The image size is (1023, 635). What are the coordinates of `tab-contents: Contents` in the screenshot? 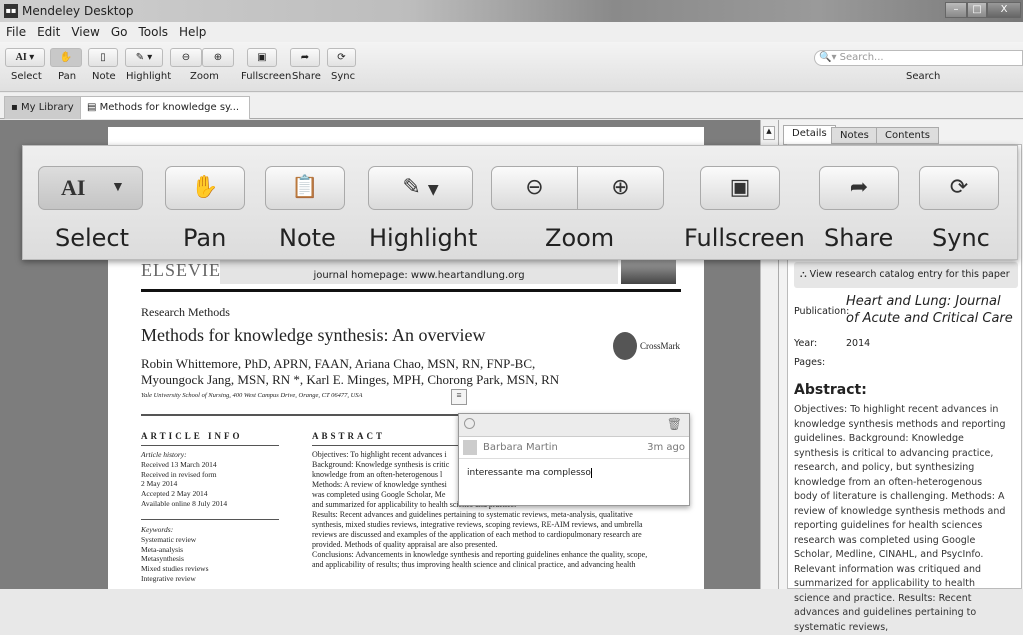 It's located at (907, 135).